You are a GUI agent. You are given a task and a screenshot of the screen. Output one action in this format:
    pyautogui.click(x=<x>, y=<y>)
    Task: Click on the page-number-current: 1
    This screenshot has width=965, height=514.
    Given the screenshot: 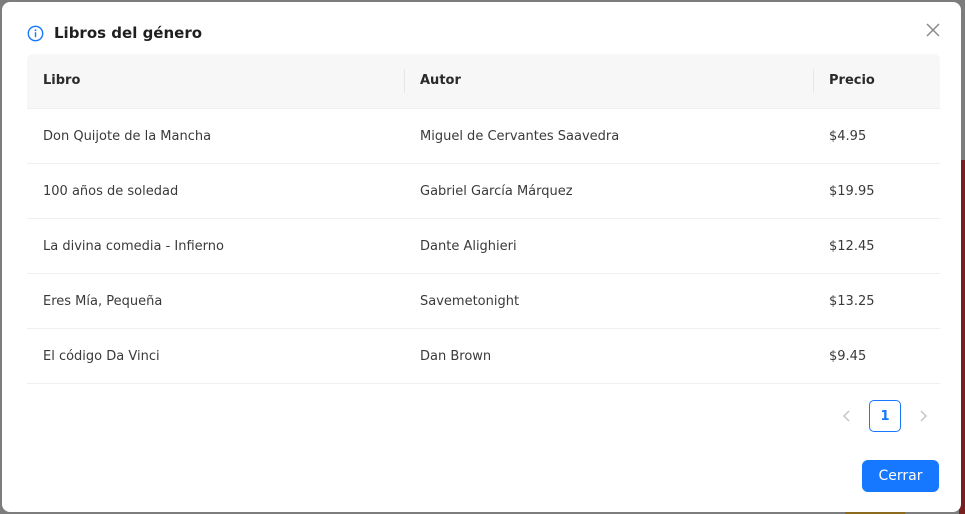 What is the action you would take?
    pyautogui.click(x=885, y=416)
    